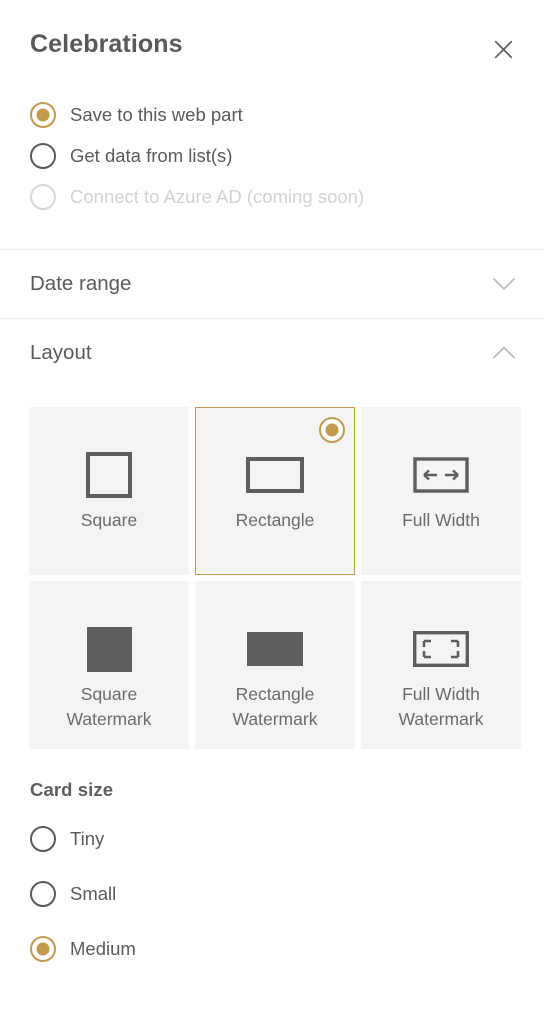 Image resolution: width=544 pixels, height=1024 pixels. I want to click on radio-label: Save to this web part, so click(156, 114).